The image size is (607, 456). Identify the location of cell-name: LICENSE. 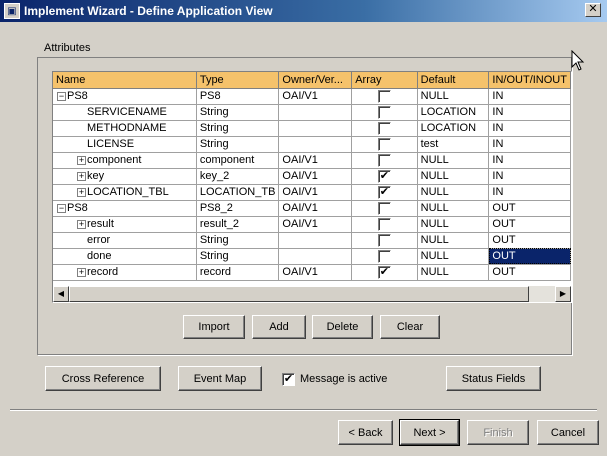
(125, 144).